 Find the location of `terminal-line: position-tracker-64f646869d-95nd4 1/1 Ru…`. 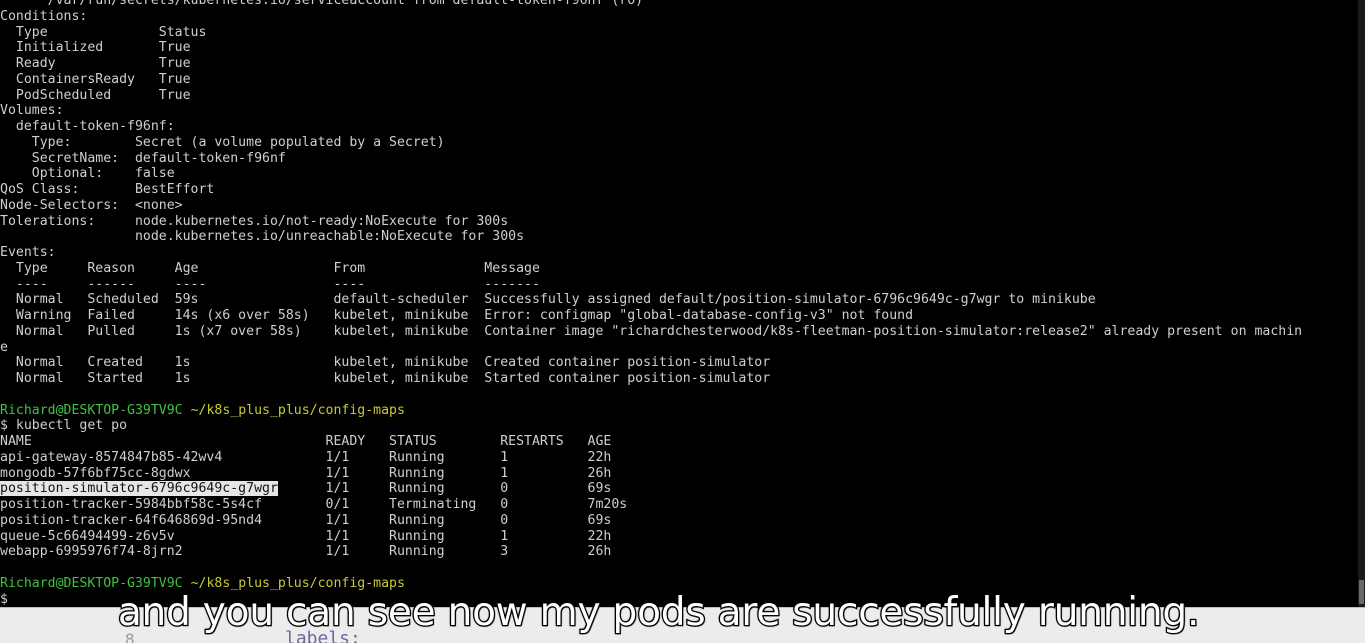

terminal-line: position-tracker-64f646869d-95nd4 1/1 Ru… is located at coordinates (306, 520).